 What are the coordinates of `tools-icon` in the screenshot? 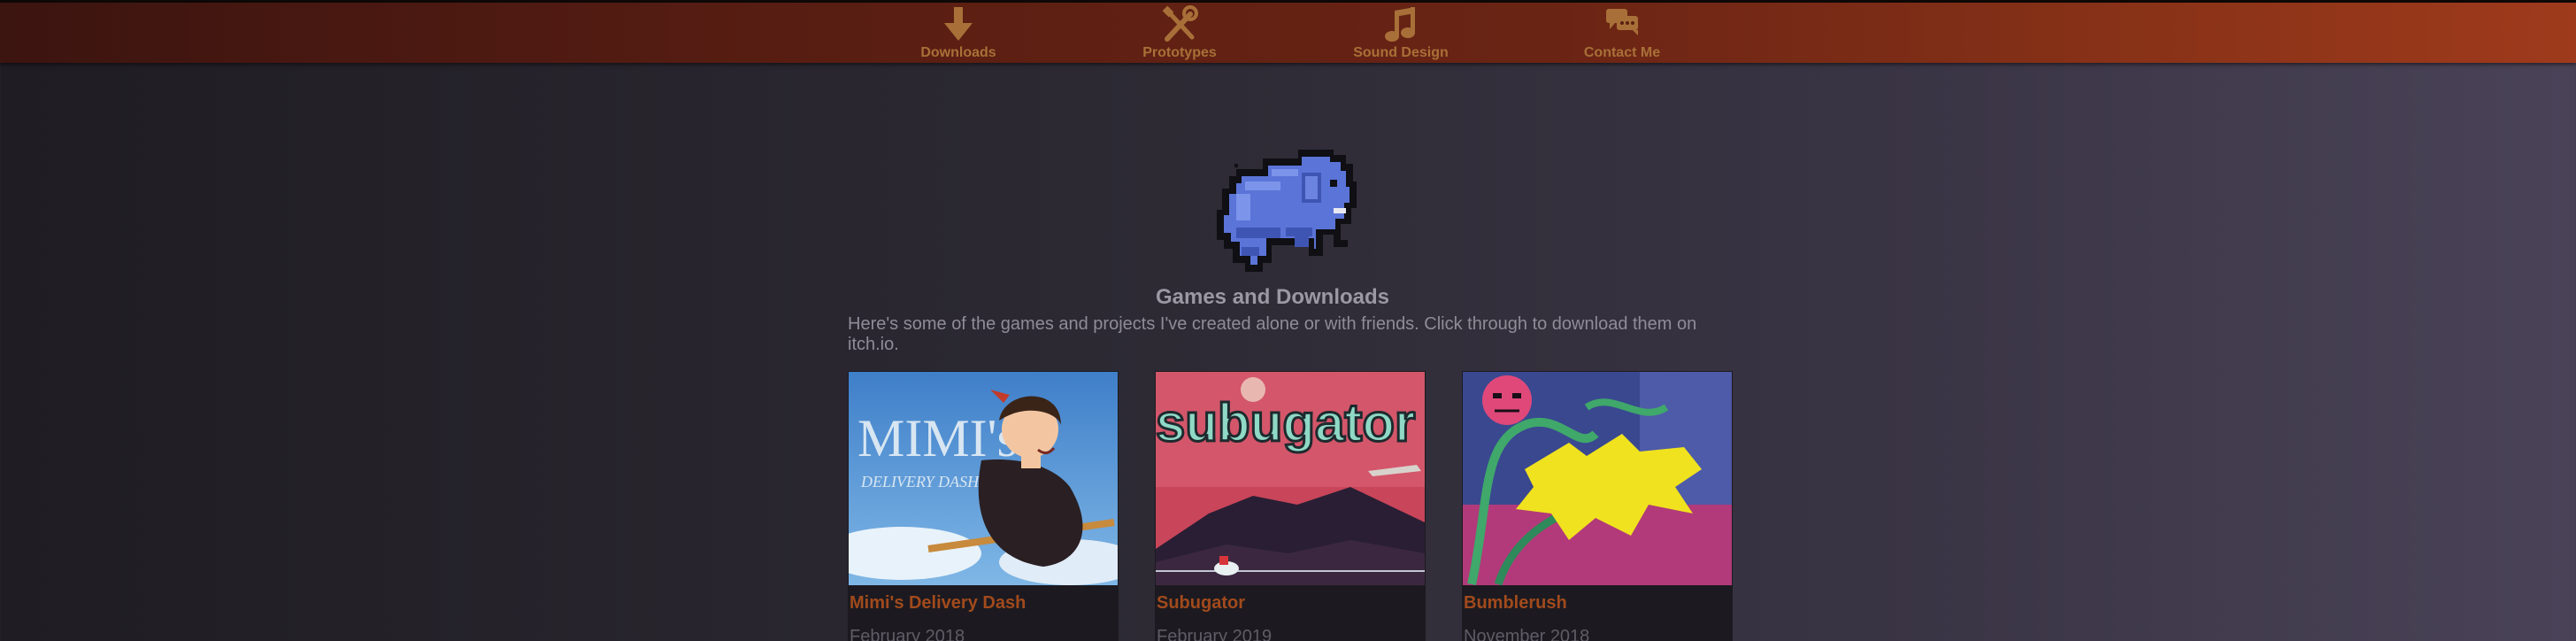 It's located at (1180, 23).